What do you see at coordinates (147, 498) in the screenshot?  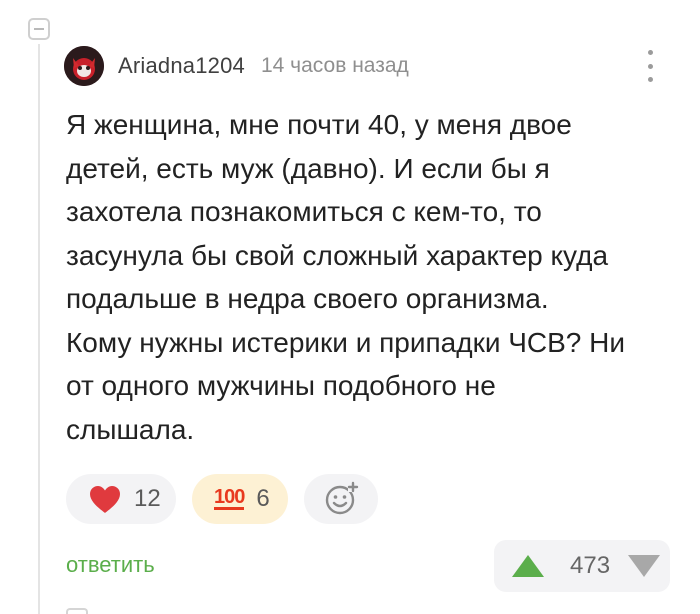 I see `reaction-count: 12` at bounding box center [147, 498].